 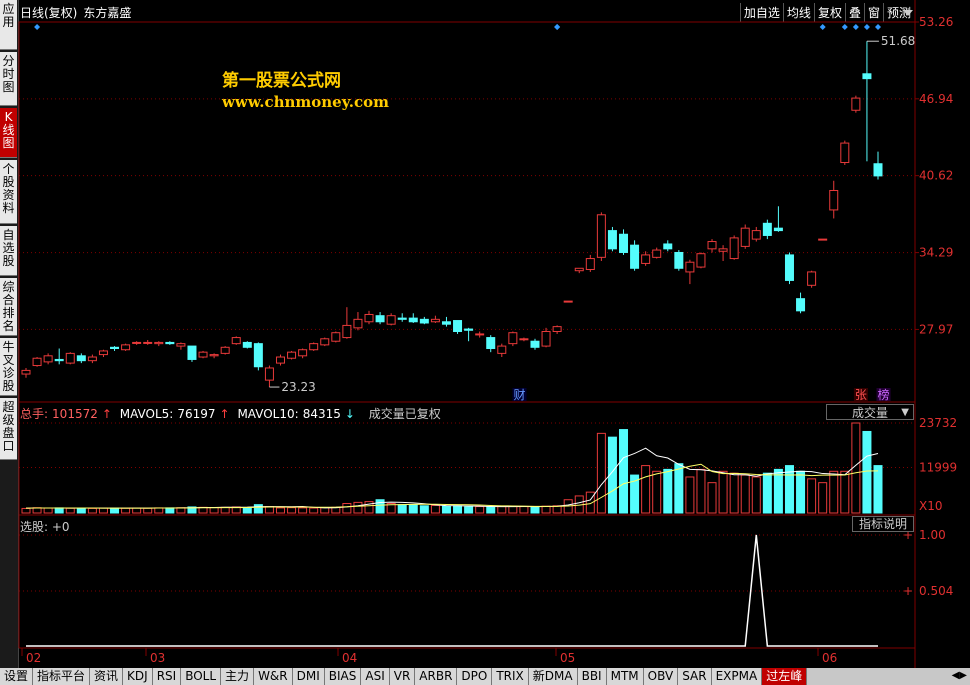 I want to click on tab-17: MTM, so click(x=625, y=676).